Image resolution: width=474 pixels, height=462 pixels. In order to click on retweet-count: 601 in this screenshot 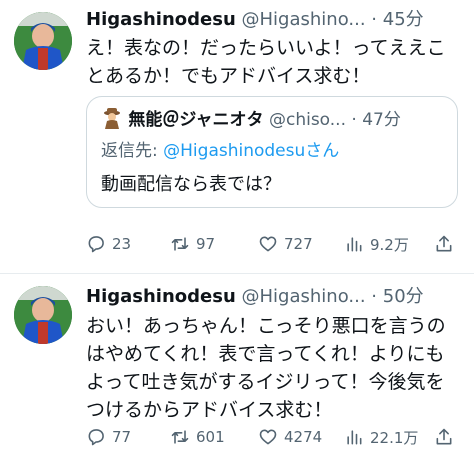, I will do `click(210, 437)`.